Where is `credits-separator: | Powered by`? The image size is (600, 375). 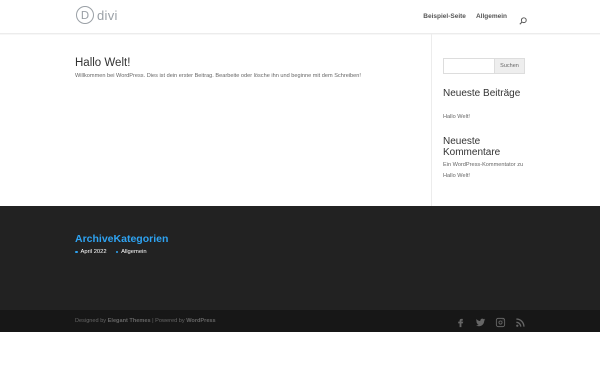
credits-separator: | Powered by is located at coordinates (168, 321).